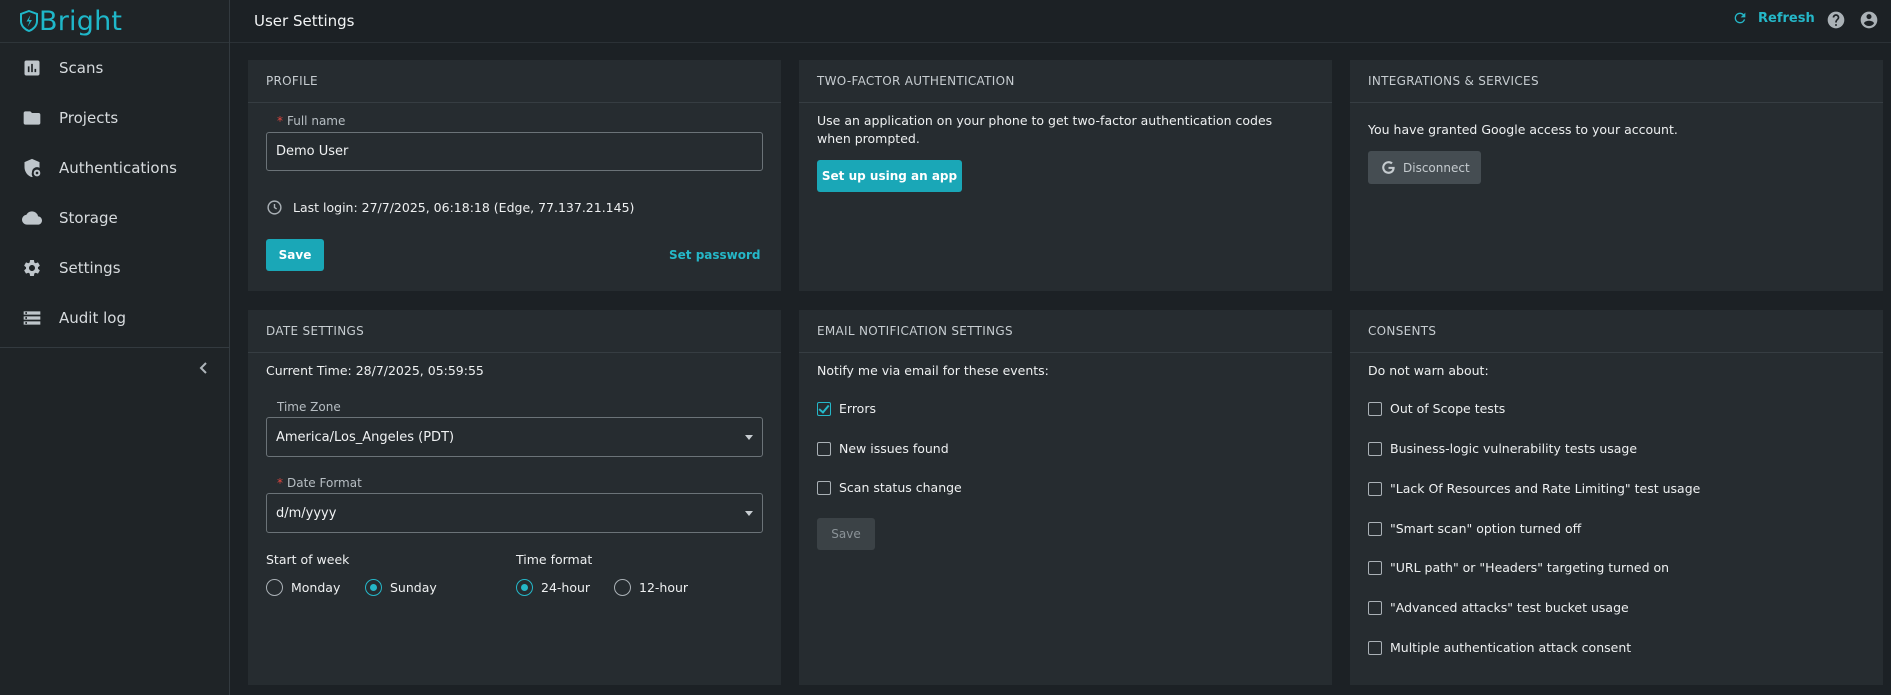 Image resolution: width=1891 pixels, height=695 pixels. I want to click on clock-icon, so click(274, 207).